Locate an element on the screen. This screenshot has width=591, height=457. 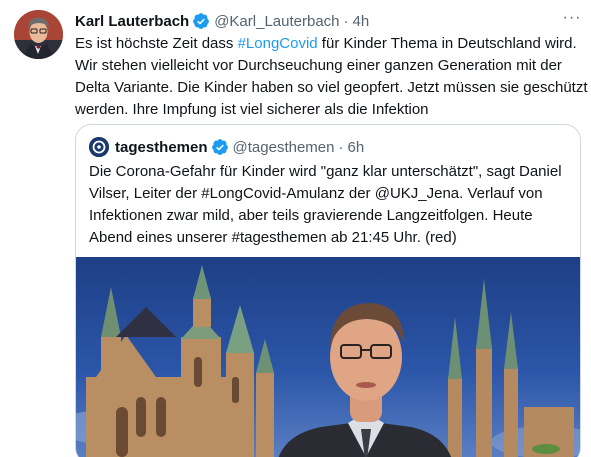
tweet-header: Karl Lauterbach @Karl_Lauterbach · 4h is located at coordinates (222, 21).